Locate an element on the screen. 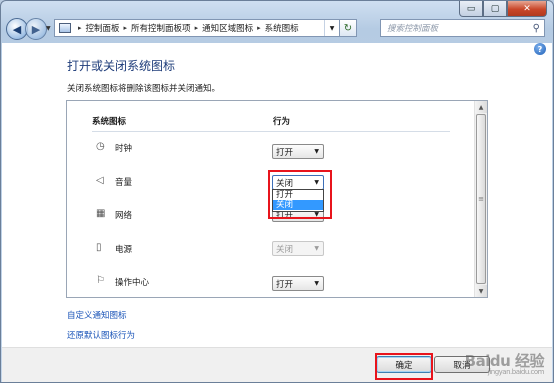 The width and height of the screenshot is (554, 383). restore-default-behaviors-link: 还原默认图标行为 is located at coordinates (101, 335).